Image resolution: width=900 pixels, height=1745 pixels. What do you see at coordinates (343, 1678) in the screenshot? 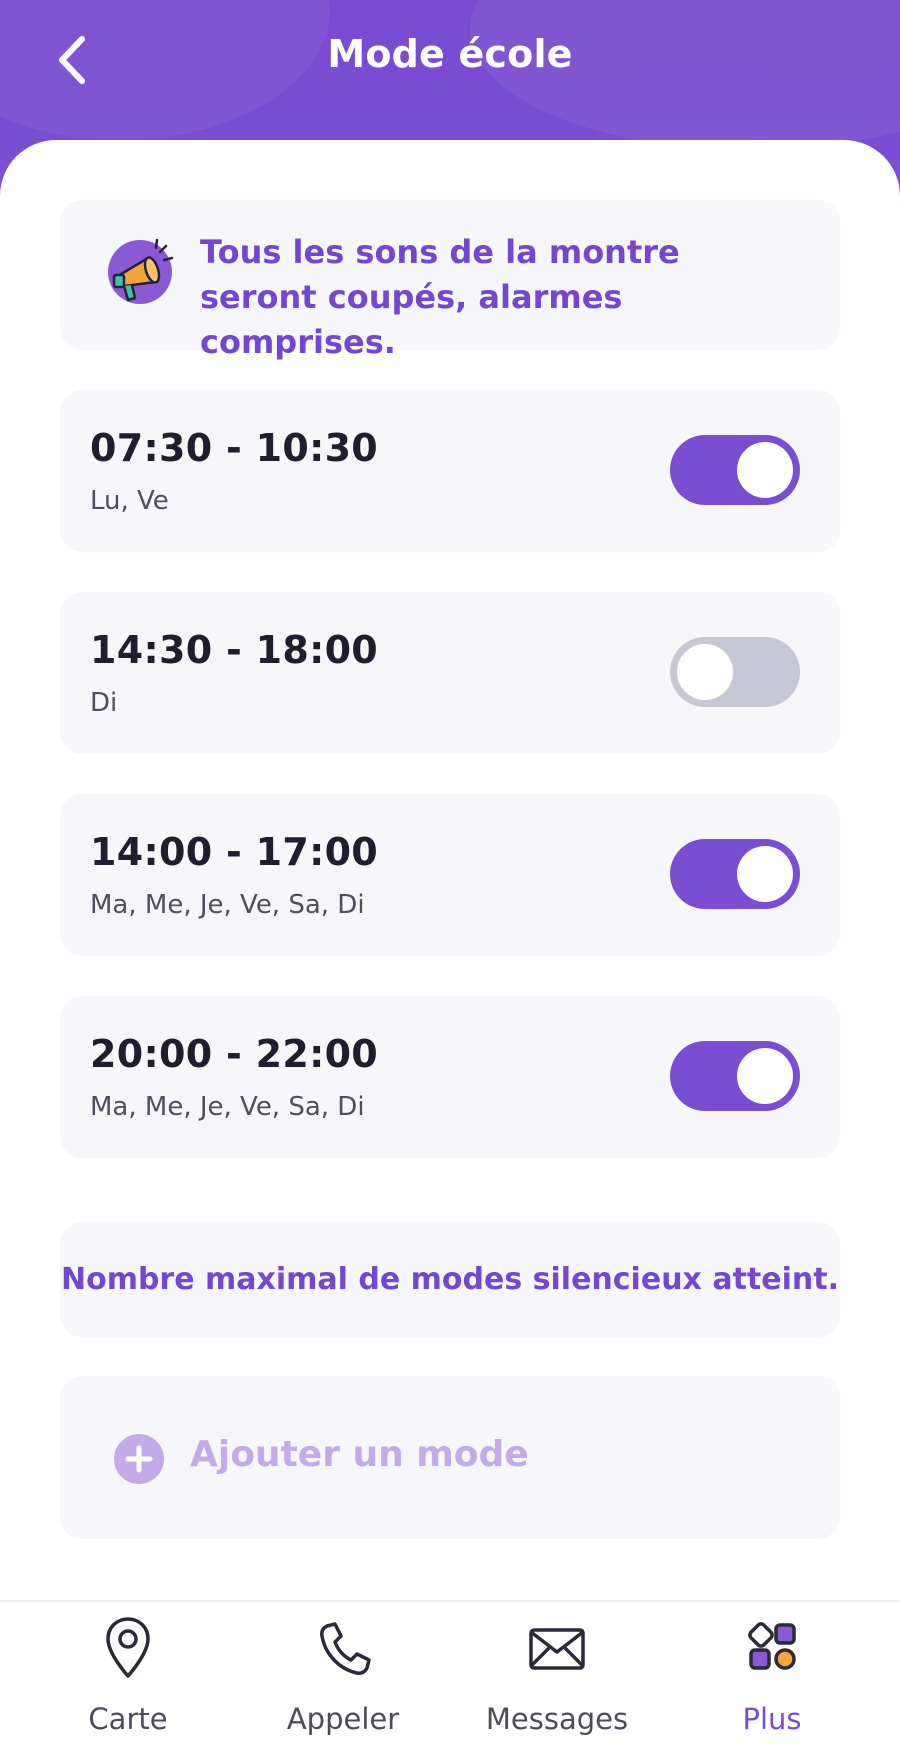
I see `tab-appeler: Appeler` at bounding box center [343, 1678].